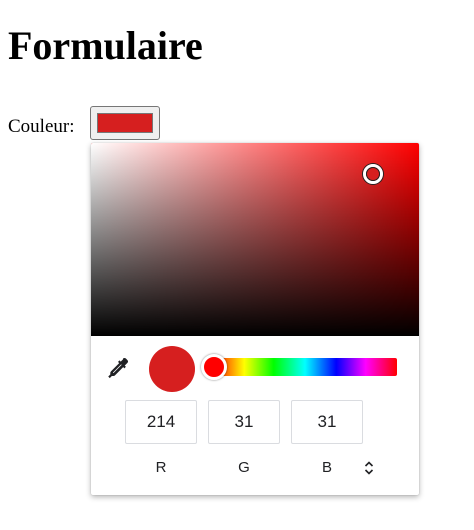 Image resolution: width=474 pixels, height=530 pixels. Describe the element at coordinates (299, 367) in the screenshot. I see `hue-slider` at that location.